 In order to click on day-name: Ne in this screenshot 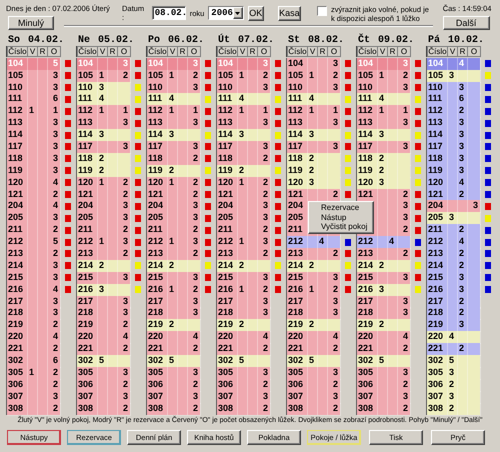, I will do `click(84, 40)`.